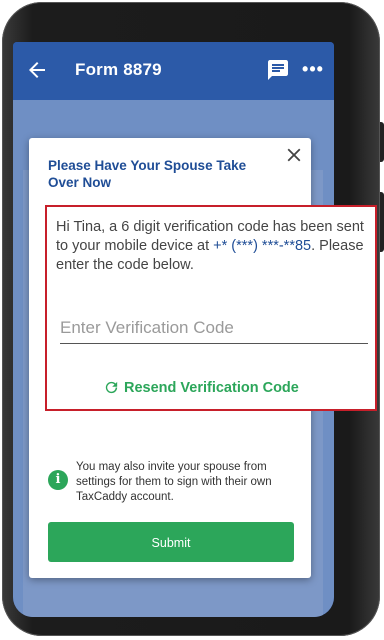 This screenshot has width=384, height=640. What do you see at coordinates (37, 70) in the screenshot?
I see `arrow-left-icon` at bounding box center [37, 70].